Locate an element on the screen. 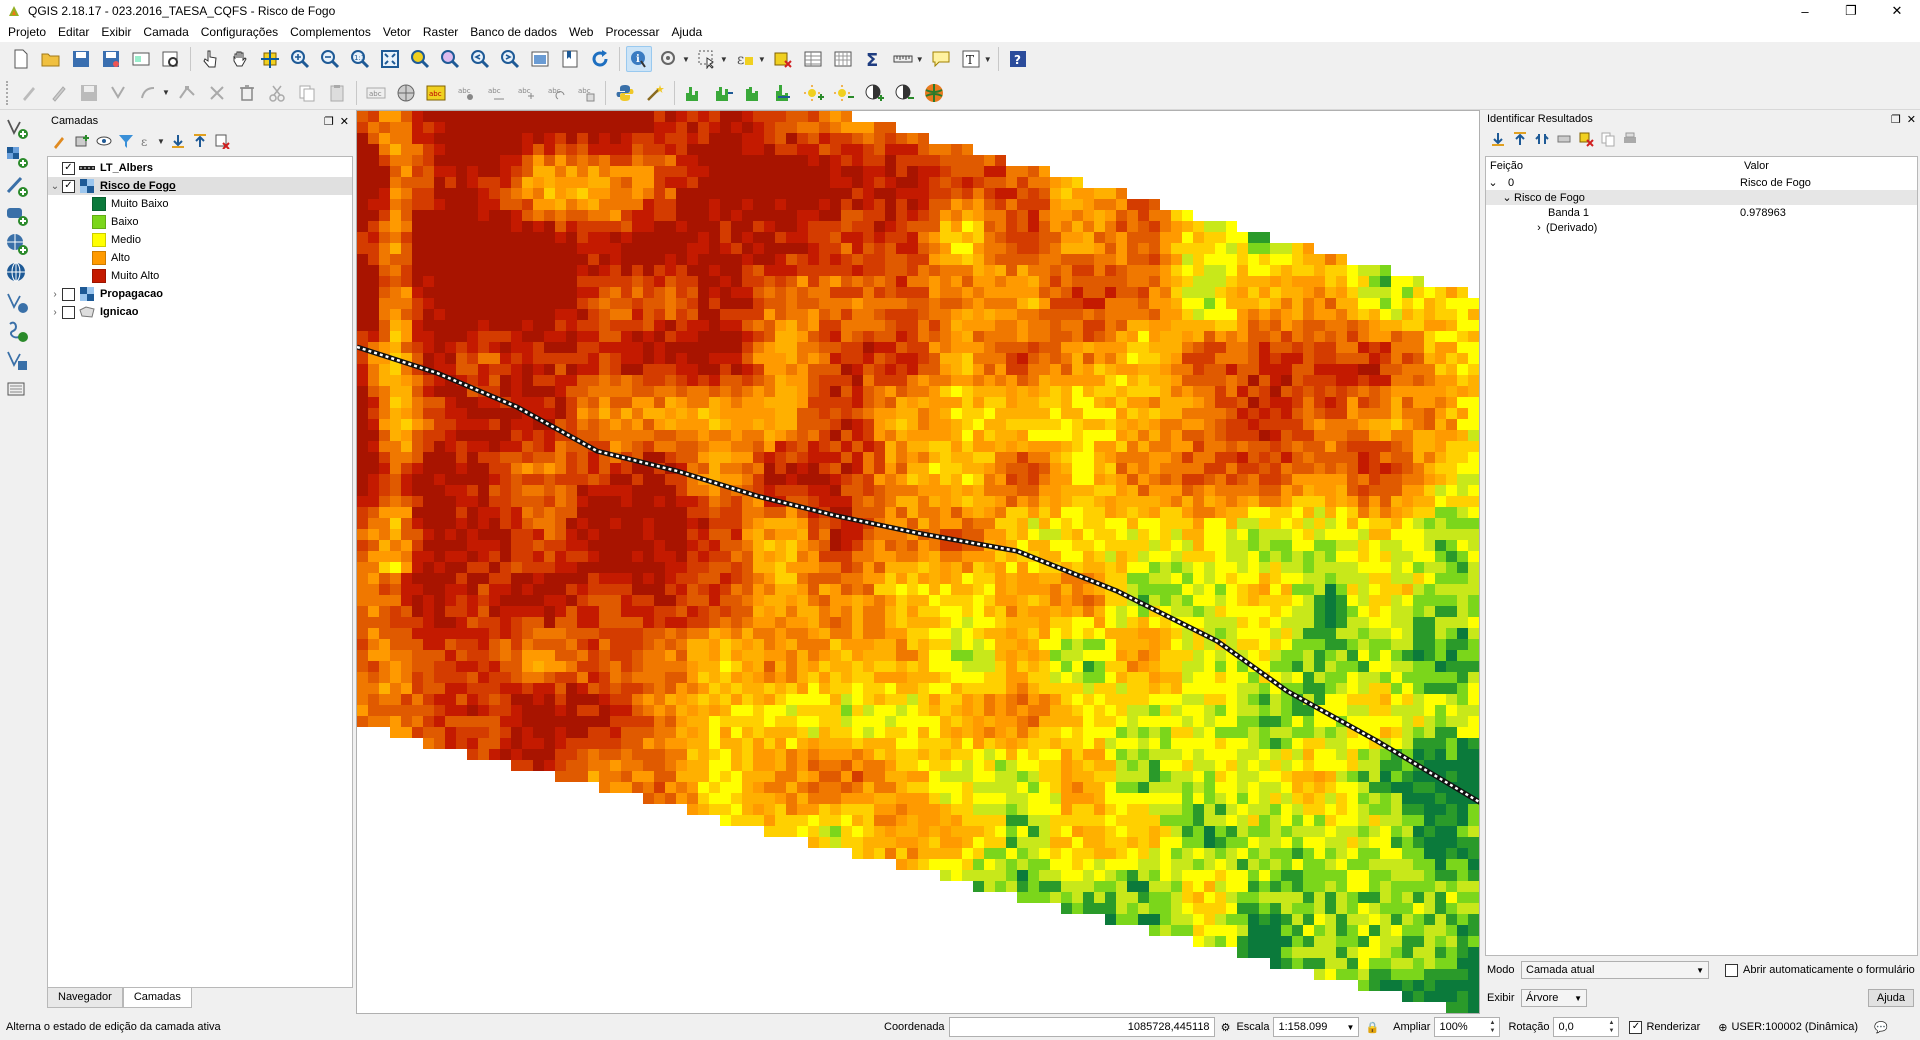 Image resolution: width=1920 pixels, height=1040 pixels. expand-new-results-icon is located at coordinates (1542, 139).